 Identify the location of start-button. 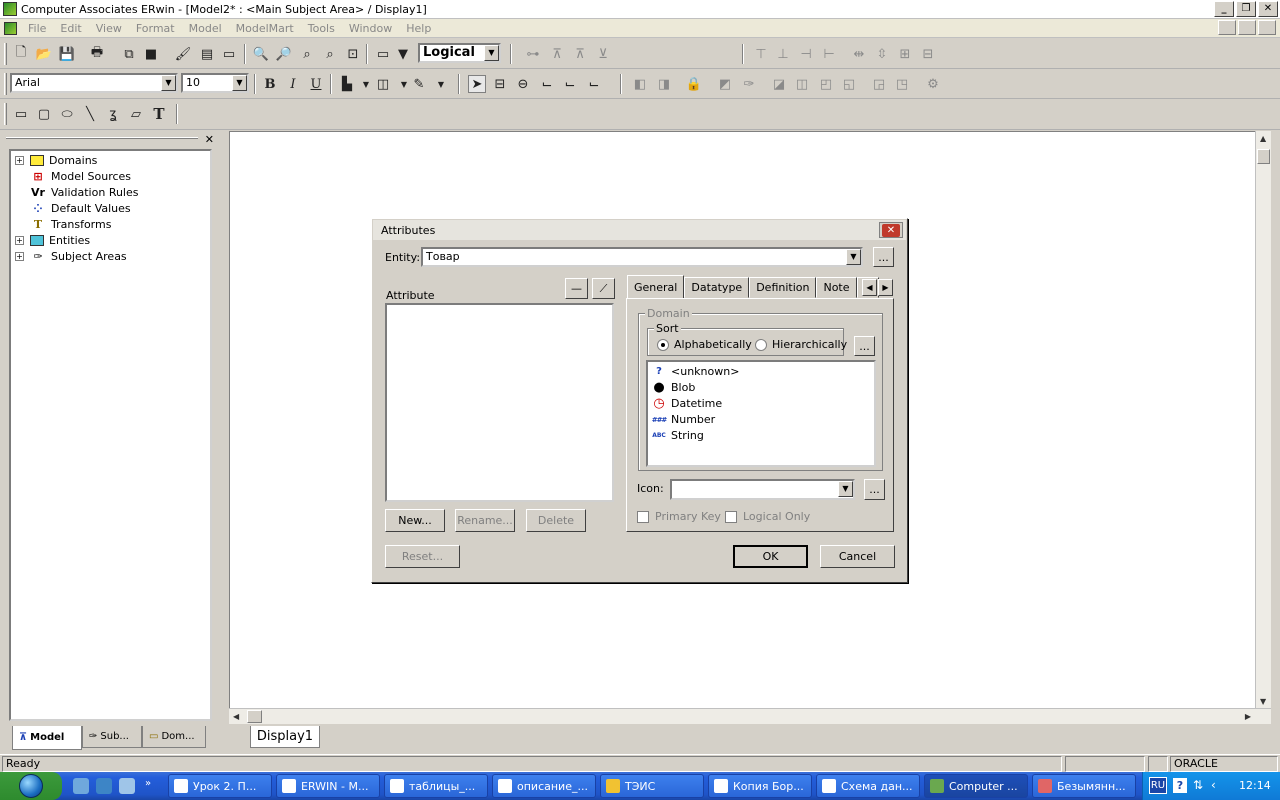
(31, 786).